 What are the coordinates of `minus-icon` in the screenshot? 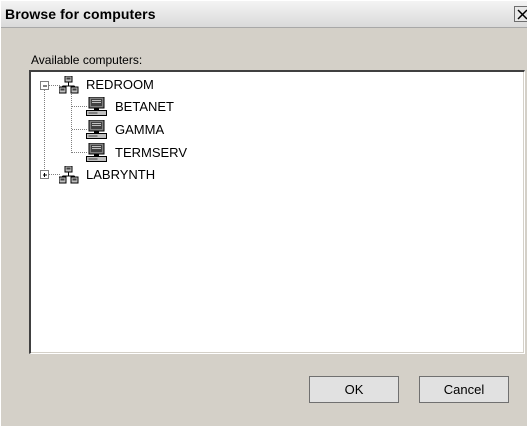 It's located at (45, 86).